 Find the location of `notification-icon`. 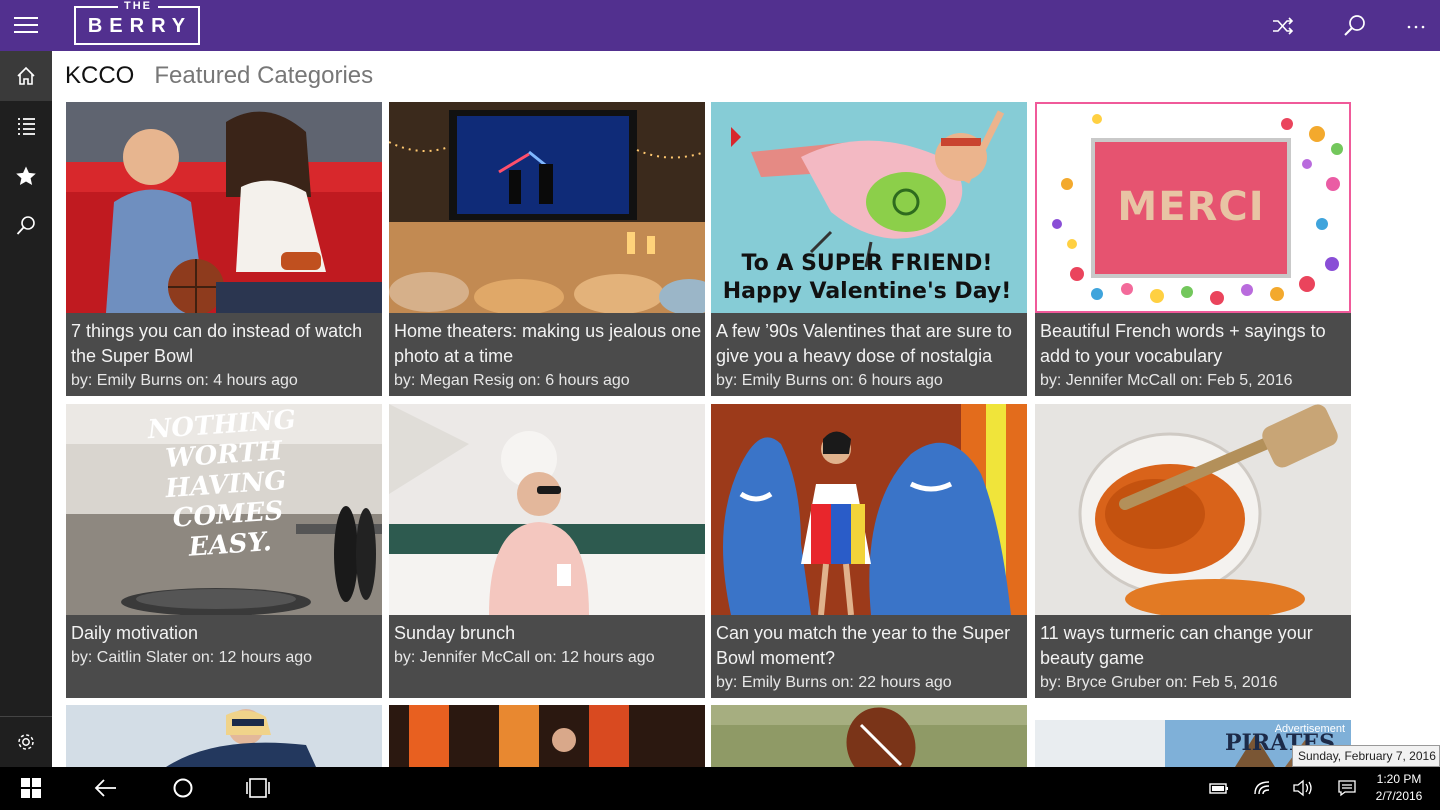

notification-icon is located at coordinates (1347, 788).